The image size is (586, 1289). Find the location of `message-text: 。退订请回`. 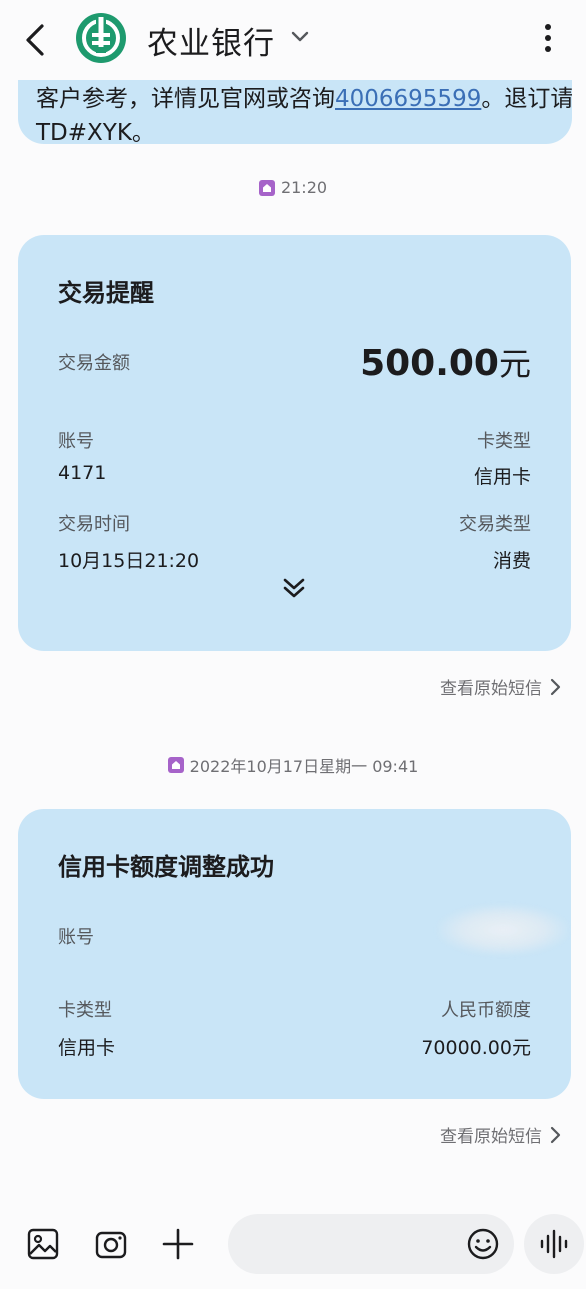

message-text: 。退订请回 is located at coordinates (526, 99).